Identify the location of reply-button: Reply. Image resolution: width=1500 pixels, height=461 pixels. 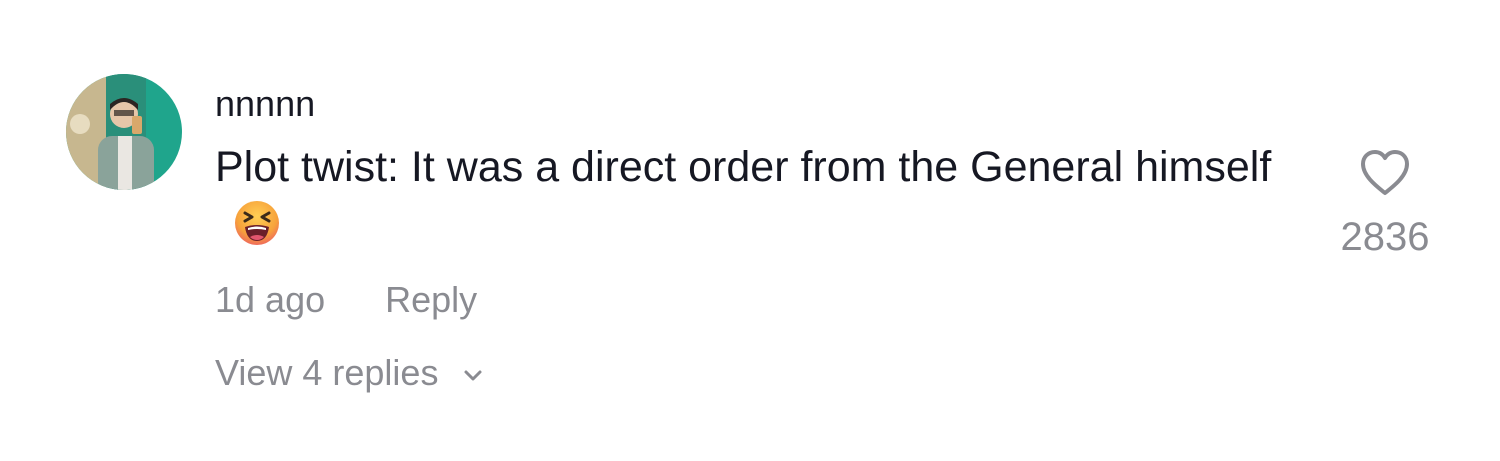
(431, 300).